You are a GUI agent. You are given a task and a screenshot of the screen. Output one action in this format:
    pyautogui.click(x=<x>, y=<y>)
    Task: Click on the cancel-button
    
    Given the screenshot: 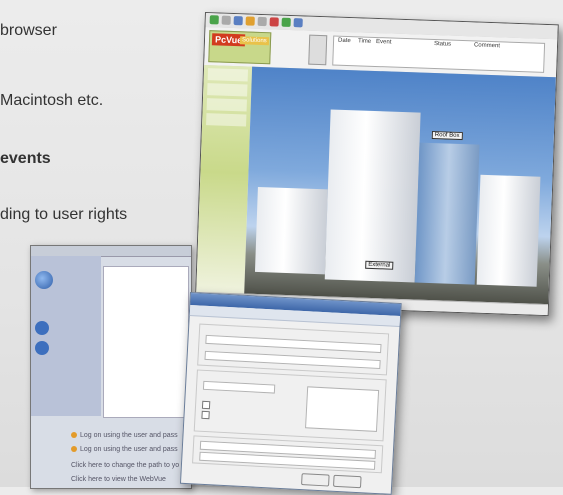 What is the action you would take?
    pyautogui.click(x=347, y=481)
    